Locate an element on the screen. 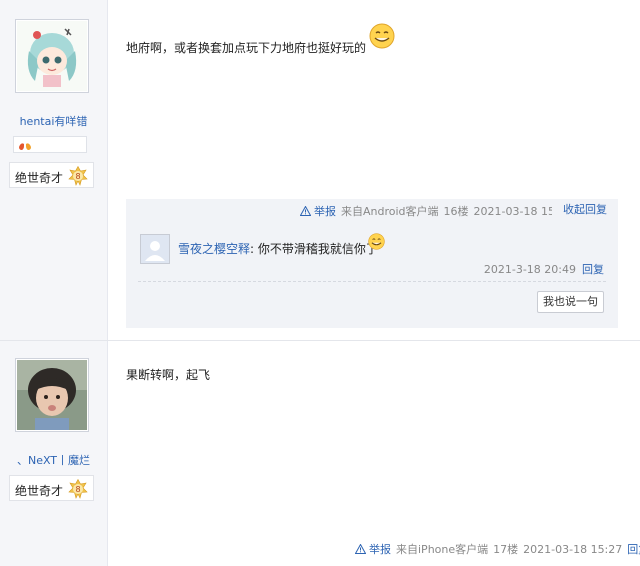 The height and width of the screenshot is (566, 640). lungs-icon is located at coordinates (25, 145).